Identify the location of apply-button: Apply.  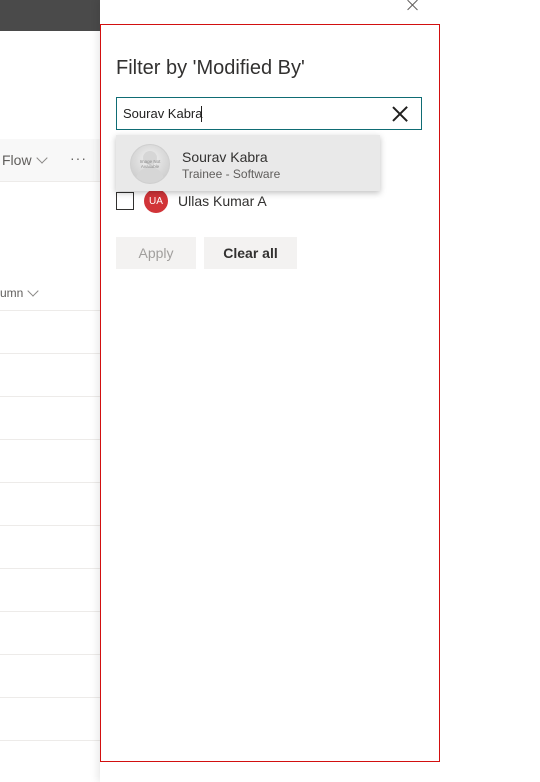
(156, 253).